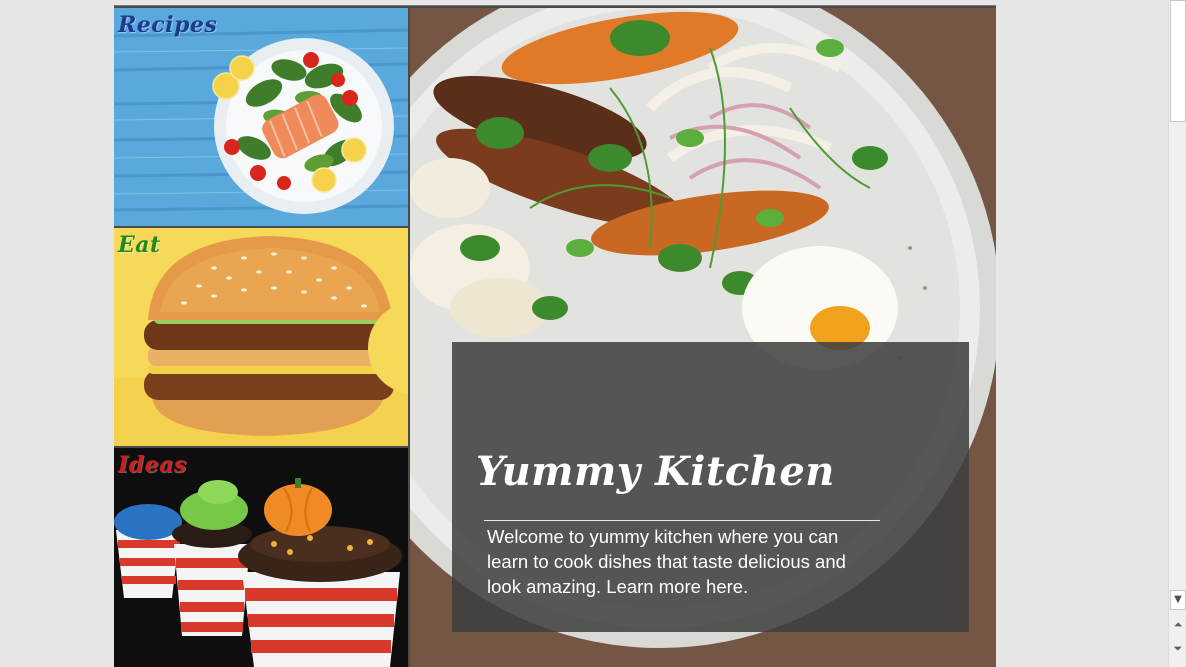 This screenshot has height=667, width=1186. I want to click on ideas-tile: Ideas, so click(261, 557).